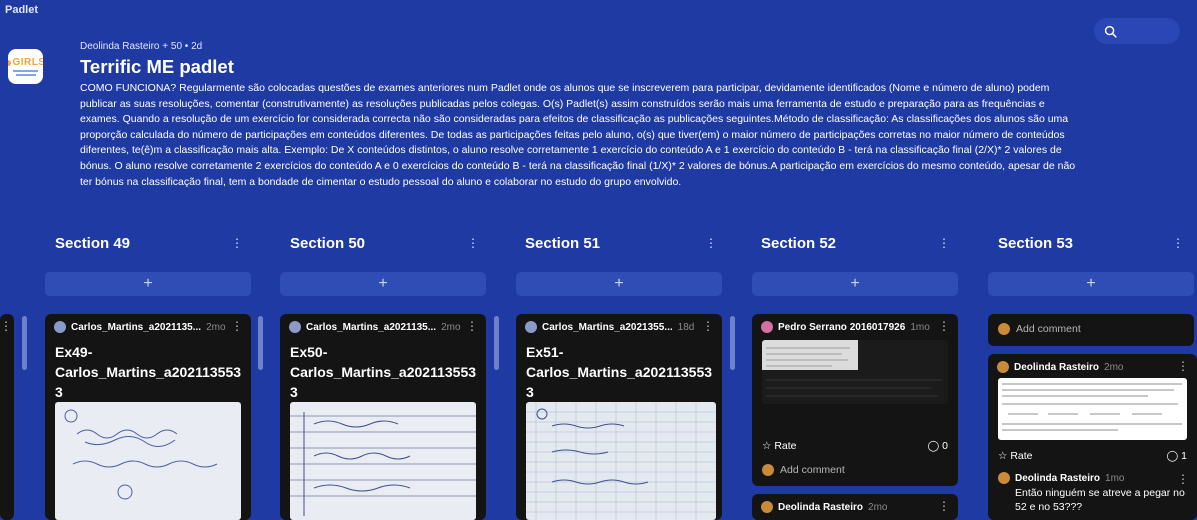 This screenshot has height=520, width=1197. What do you see at coordinates (93, 243) in the screenshot?
I see `section-title: Section 49` at bounding box center [93, 243].